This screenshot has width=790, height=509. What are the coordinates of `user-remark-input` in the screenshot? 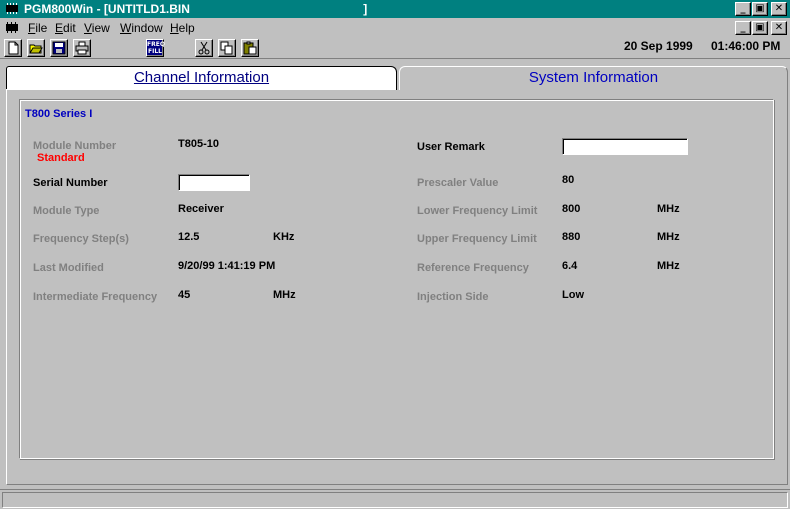 It's located at (625, 146).